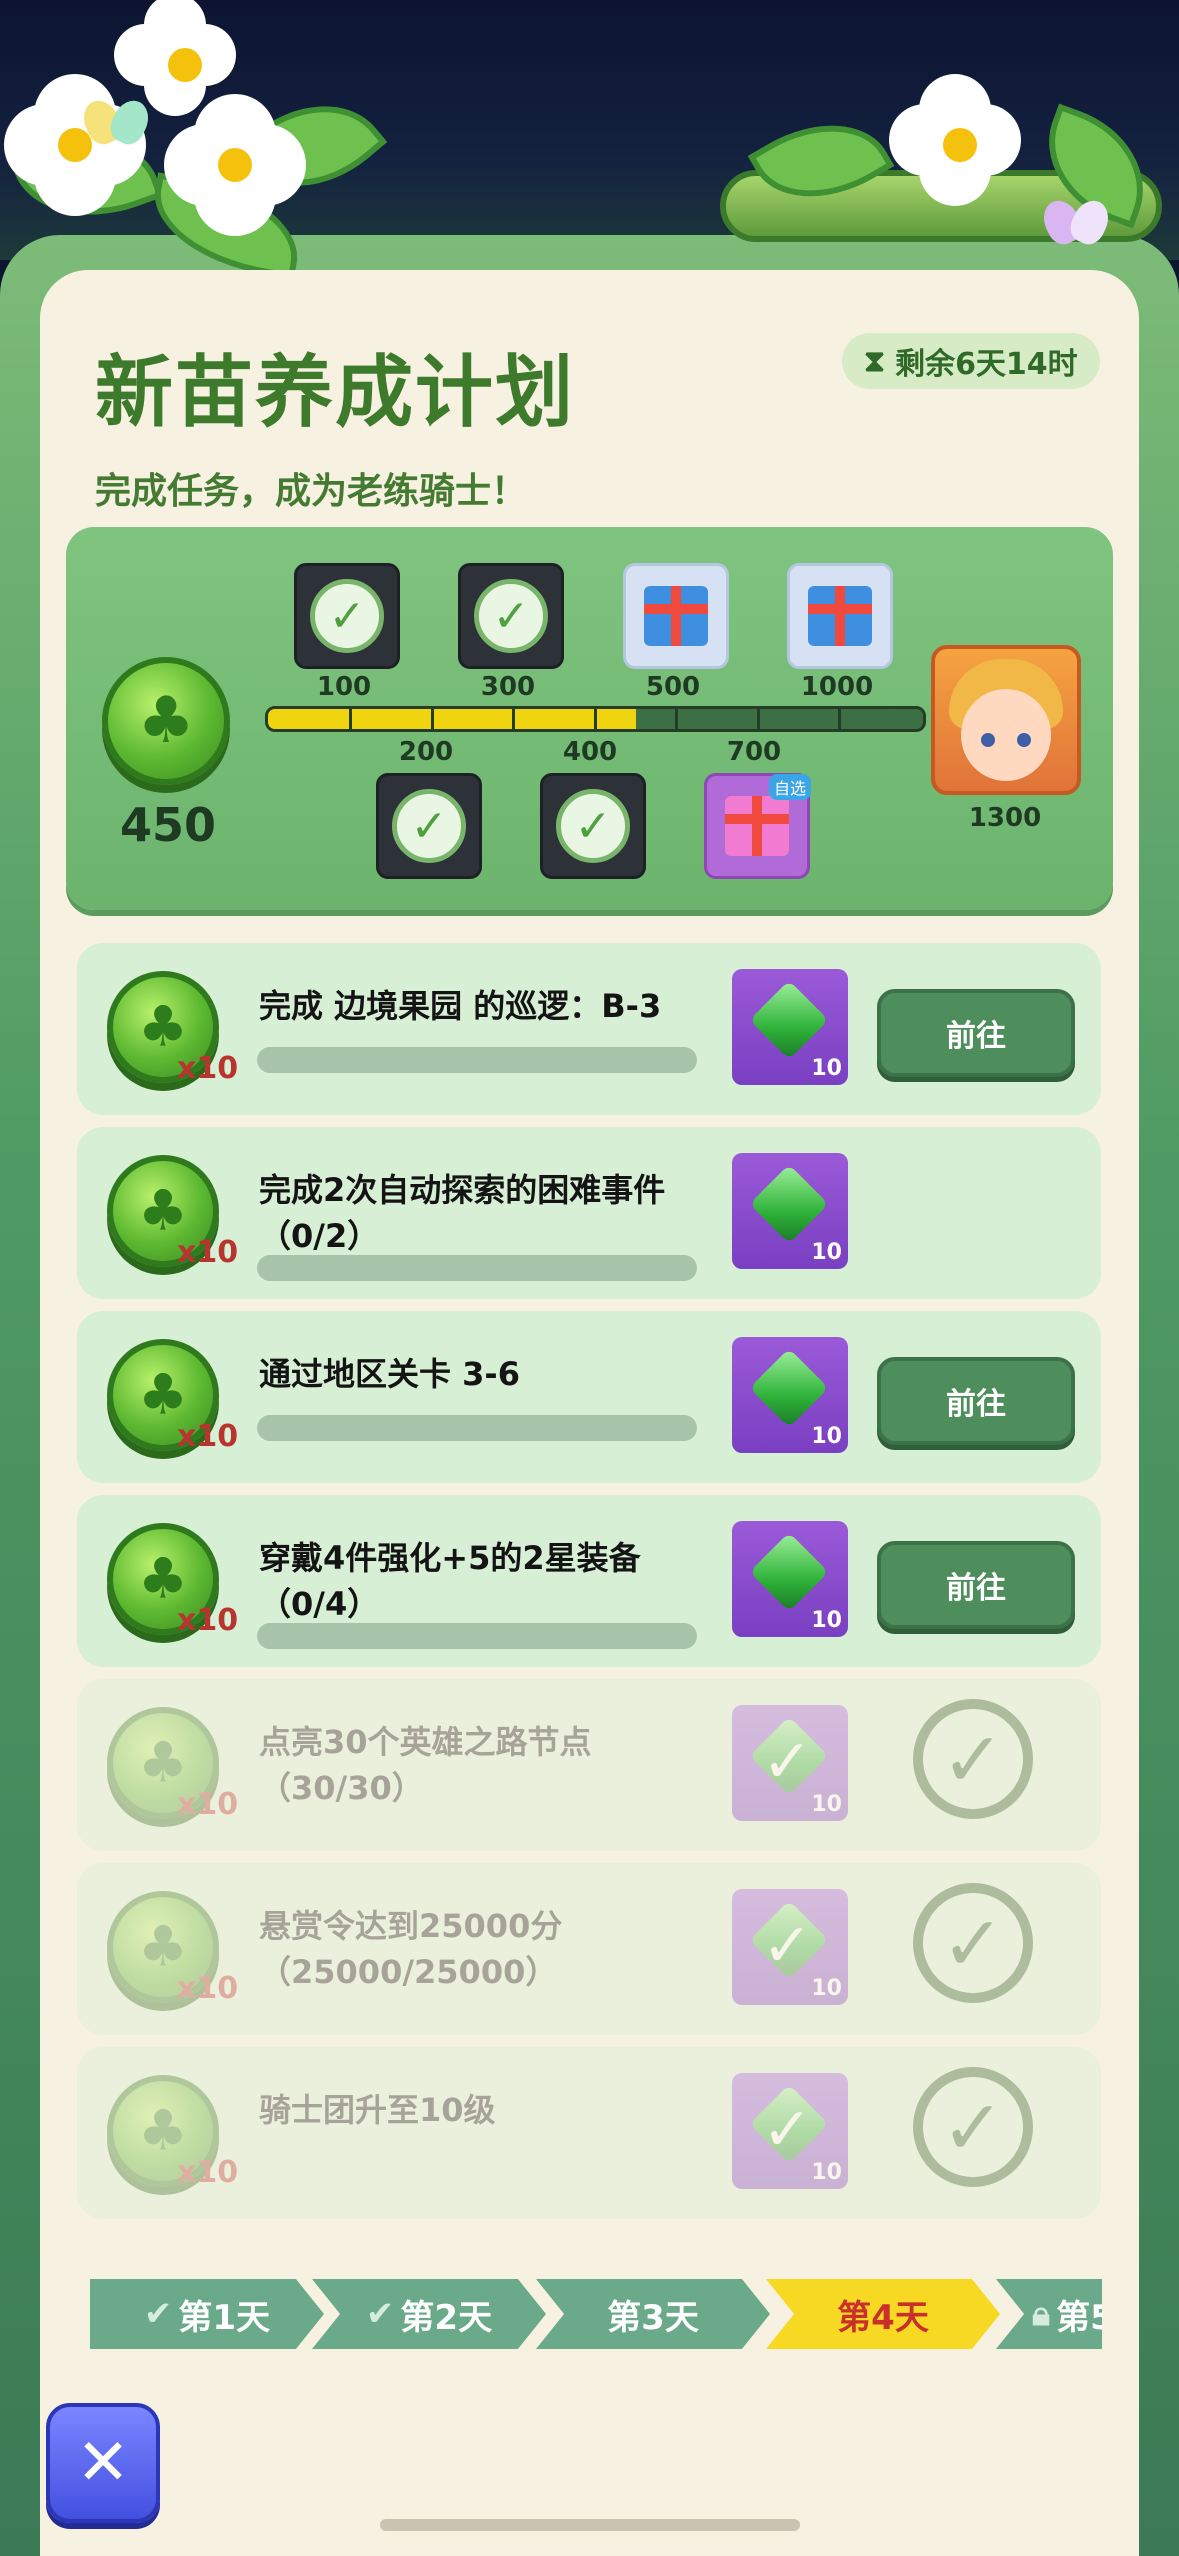 The width and height of the screenshot is (1179, 2556). What do you see at coordinates (411, 1949) in the screenshot?
I see `task-description: 悬赏令达到25000分 （25000/25000）` at bounding box center [411, 1949].